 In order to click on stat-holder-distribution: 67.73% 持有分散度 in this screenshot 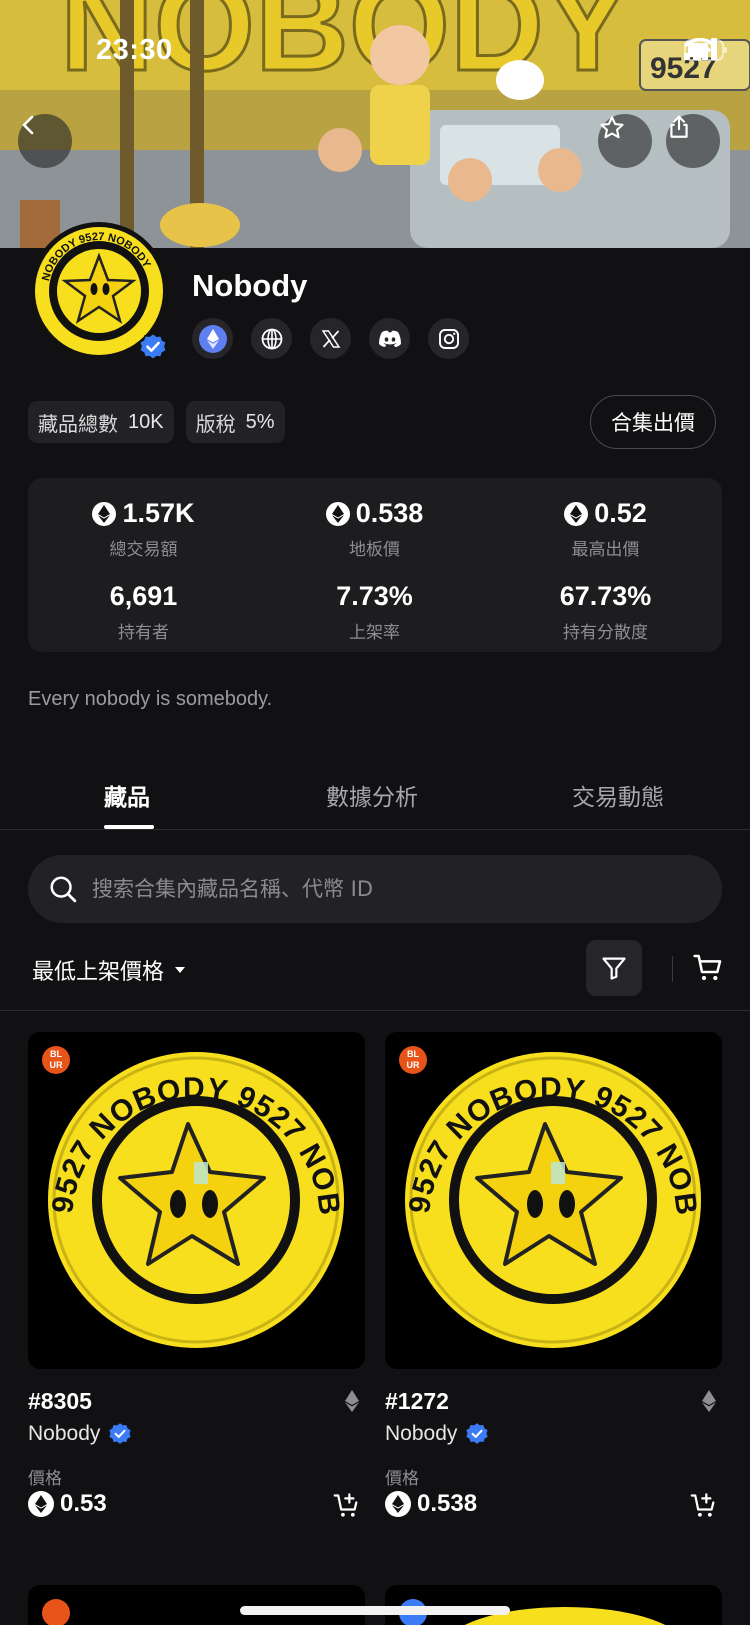, I will do `click(605, 612)`.